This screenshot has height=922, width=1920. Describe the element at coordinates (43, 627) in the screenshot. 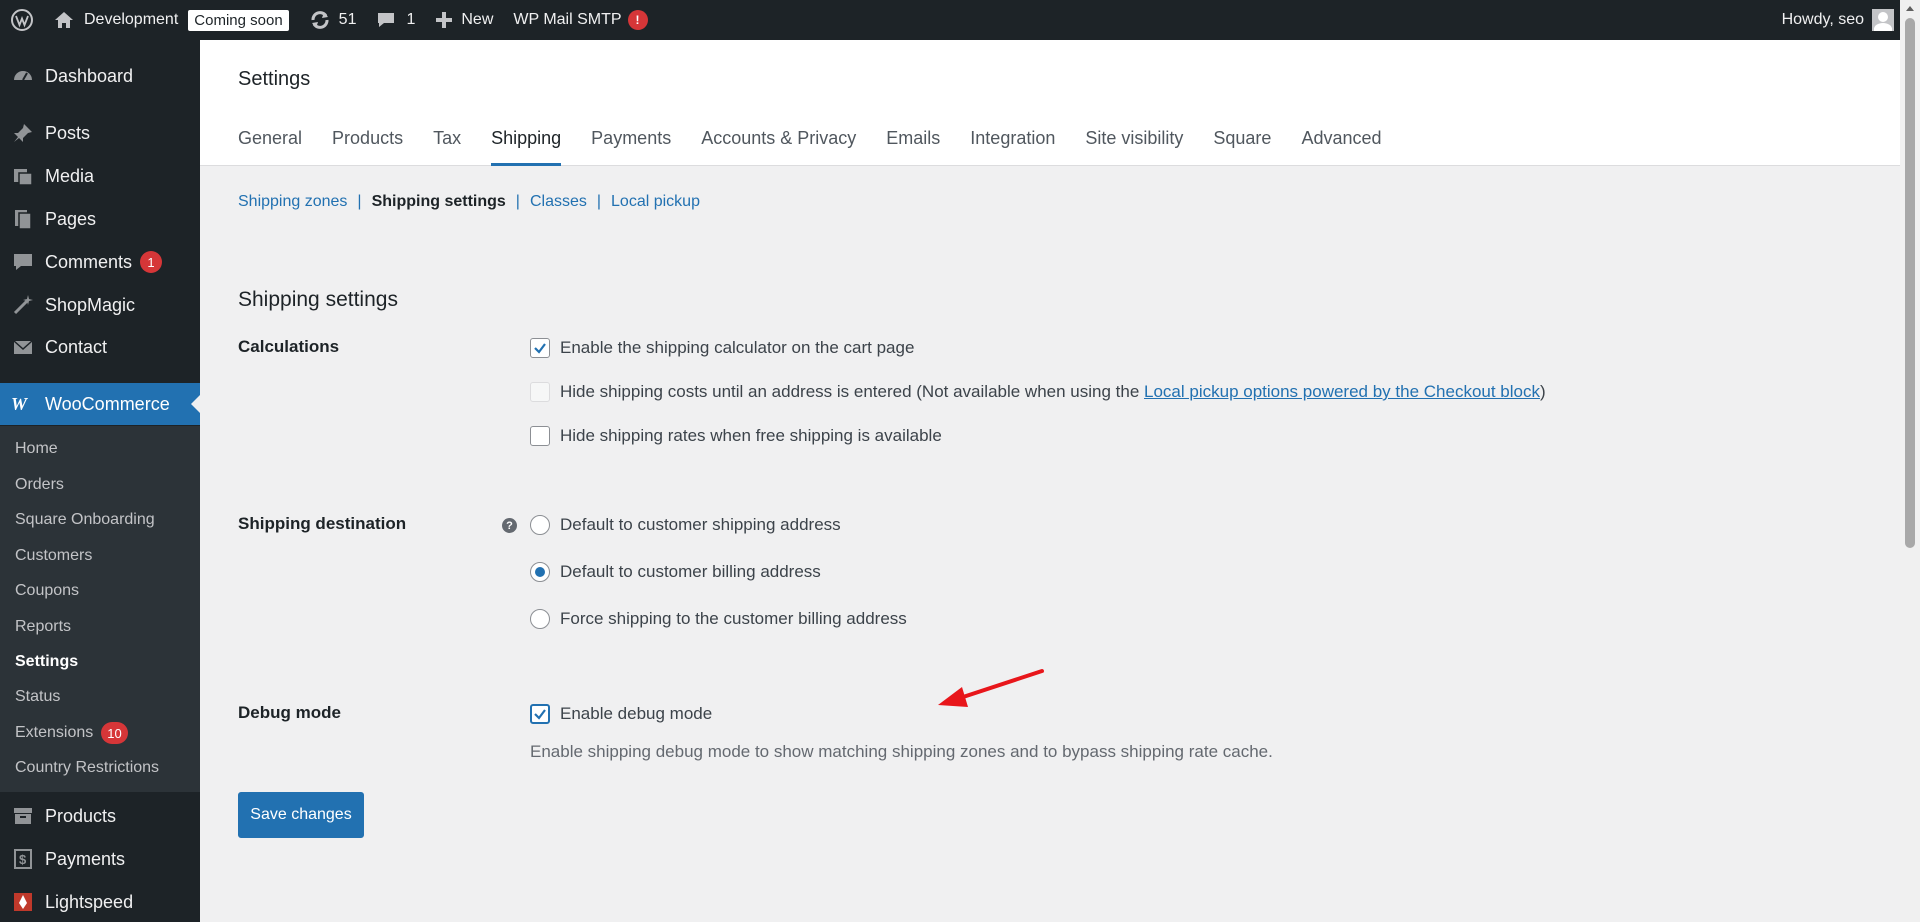

I see `submenu-item-reports: Reports` at that location.